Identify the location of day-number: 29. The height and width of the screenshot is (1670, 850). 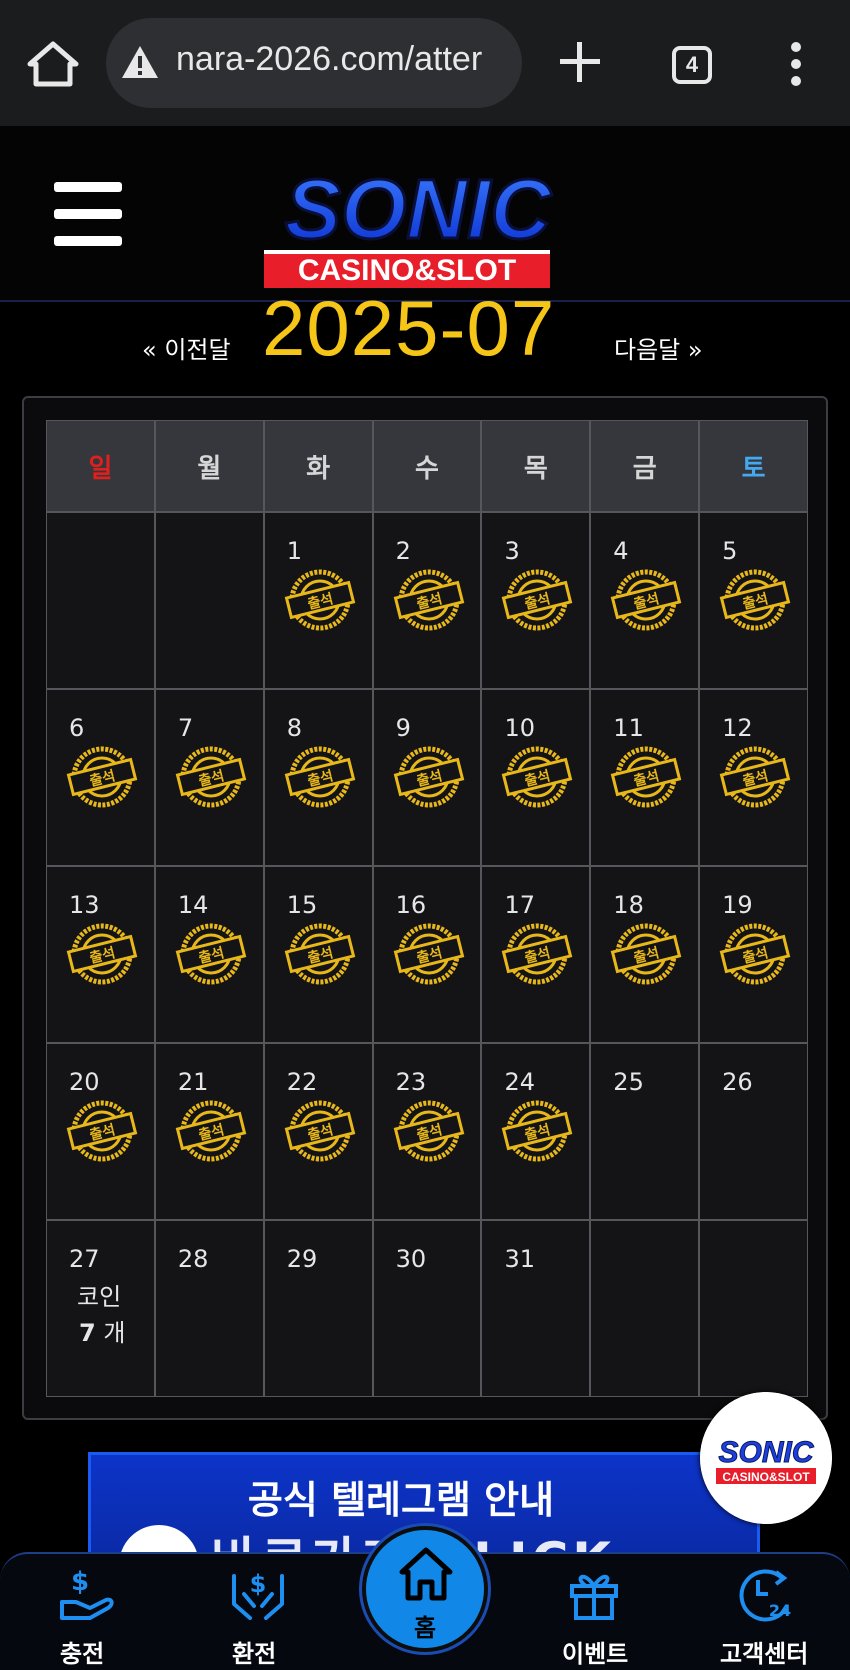
(302, 1259).